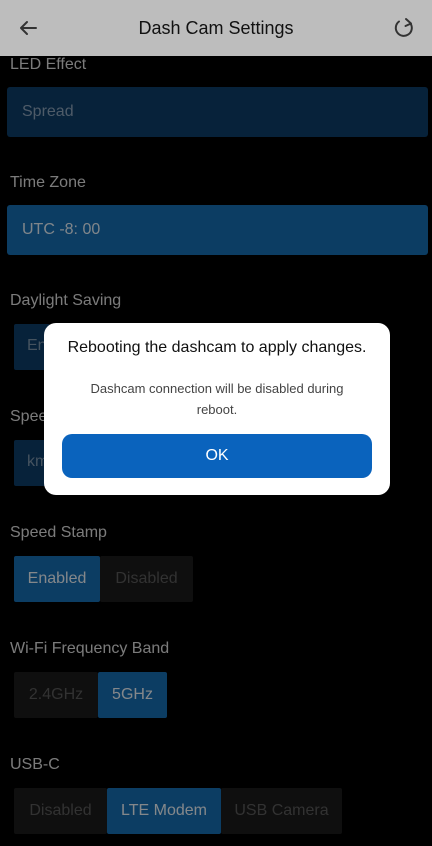 Image resolution: width=432 pixels, height=846 pixels. Describe the element at coordinates (217, 347) in the screenshot. I see `reboot-dialog-title: Rebooting the dashcam to apply changes.` at that location.